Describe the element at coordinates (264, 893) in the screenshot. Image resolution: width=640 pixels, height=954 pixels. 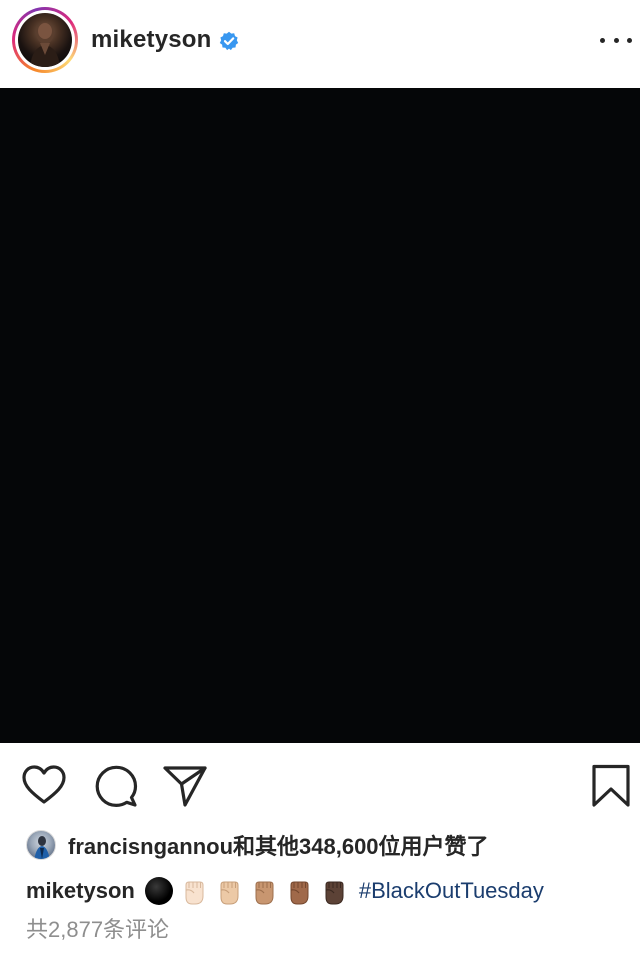
I see `raised-fist-medium-icon` at that location.